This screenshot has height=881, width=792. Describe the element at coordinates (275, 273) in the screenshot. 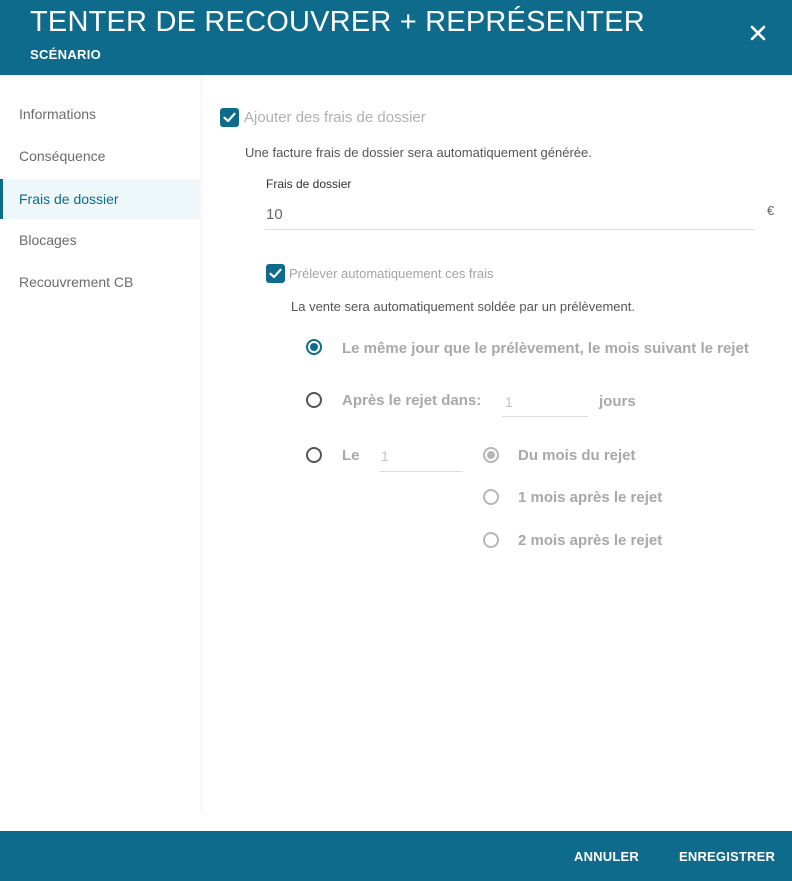

I see `auto-debit-checkbox` at that location.